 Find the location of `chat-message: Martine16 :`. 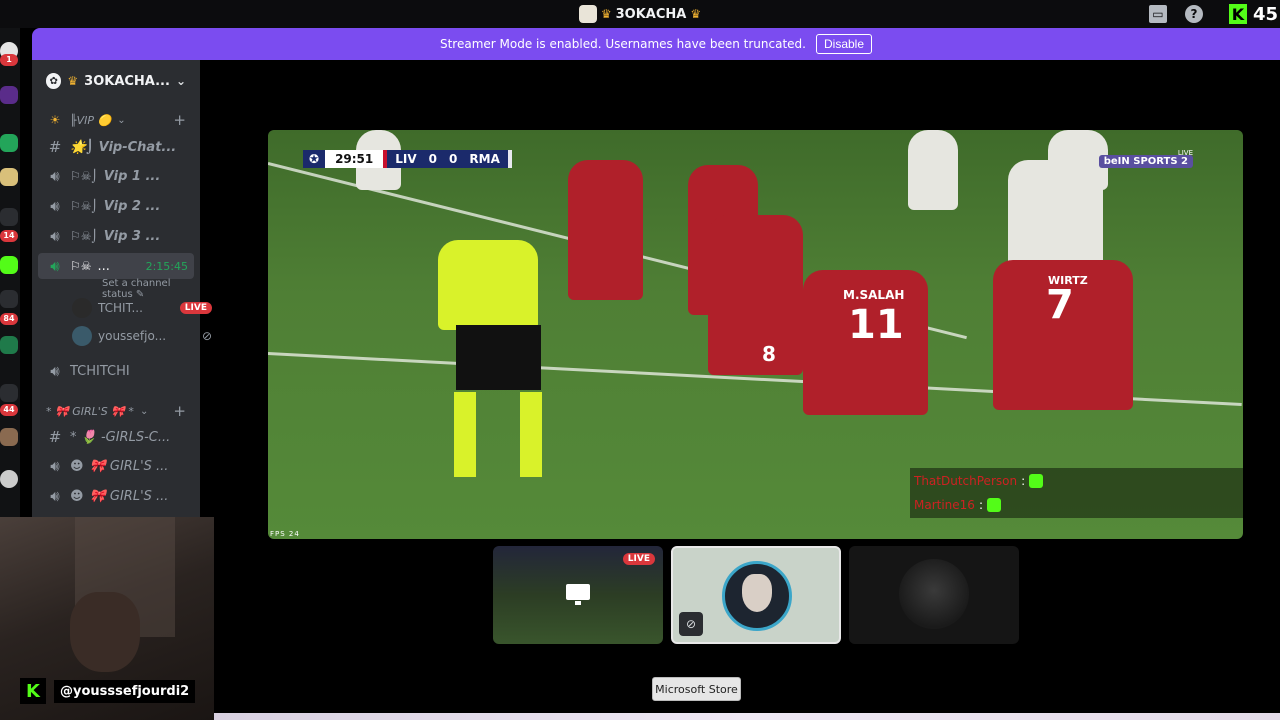

chat-message: Martine16 : is located at coordinates (957, 505).